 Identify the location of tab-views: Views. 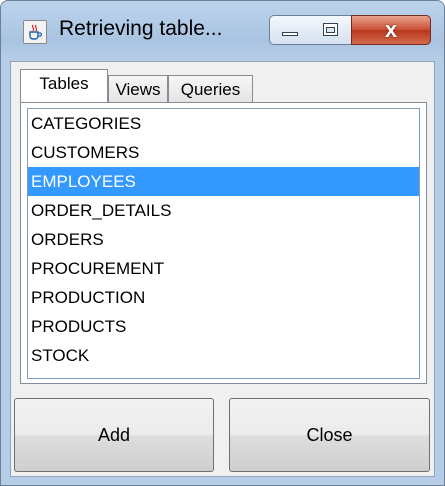
(138, 88).